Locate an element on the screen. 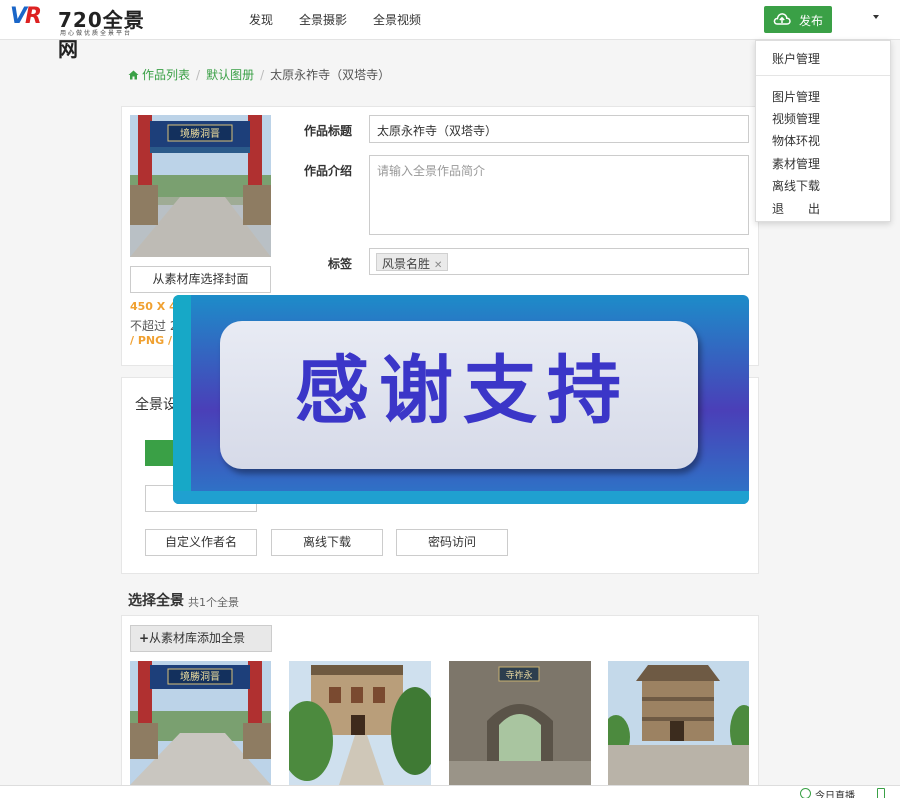  tags-label: 标签 is located at coordinates (339, 264).